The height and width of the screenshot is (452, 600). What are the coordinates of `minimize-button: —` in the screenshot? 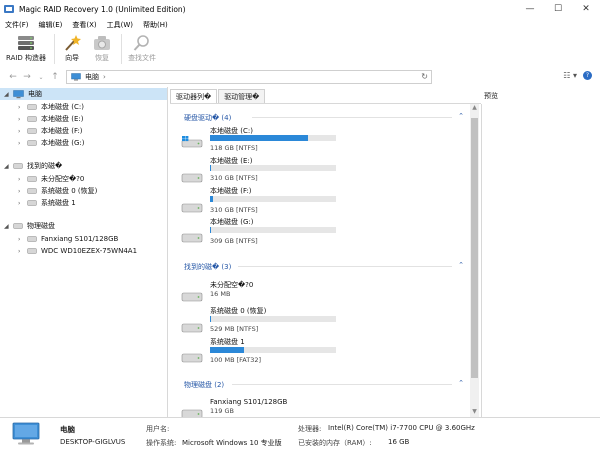 It's located at (530, 9).